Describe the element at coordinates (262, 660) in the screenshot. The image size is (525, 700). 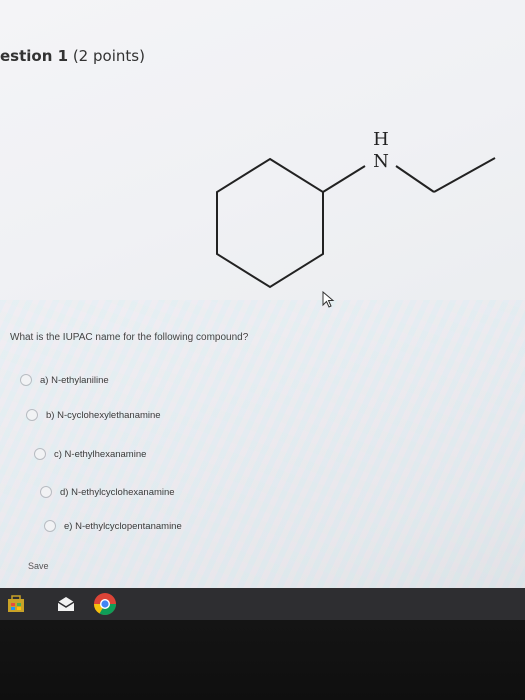
I see `monitor-bezel` at that location.